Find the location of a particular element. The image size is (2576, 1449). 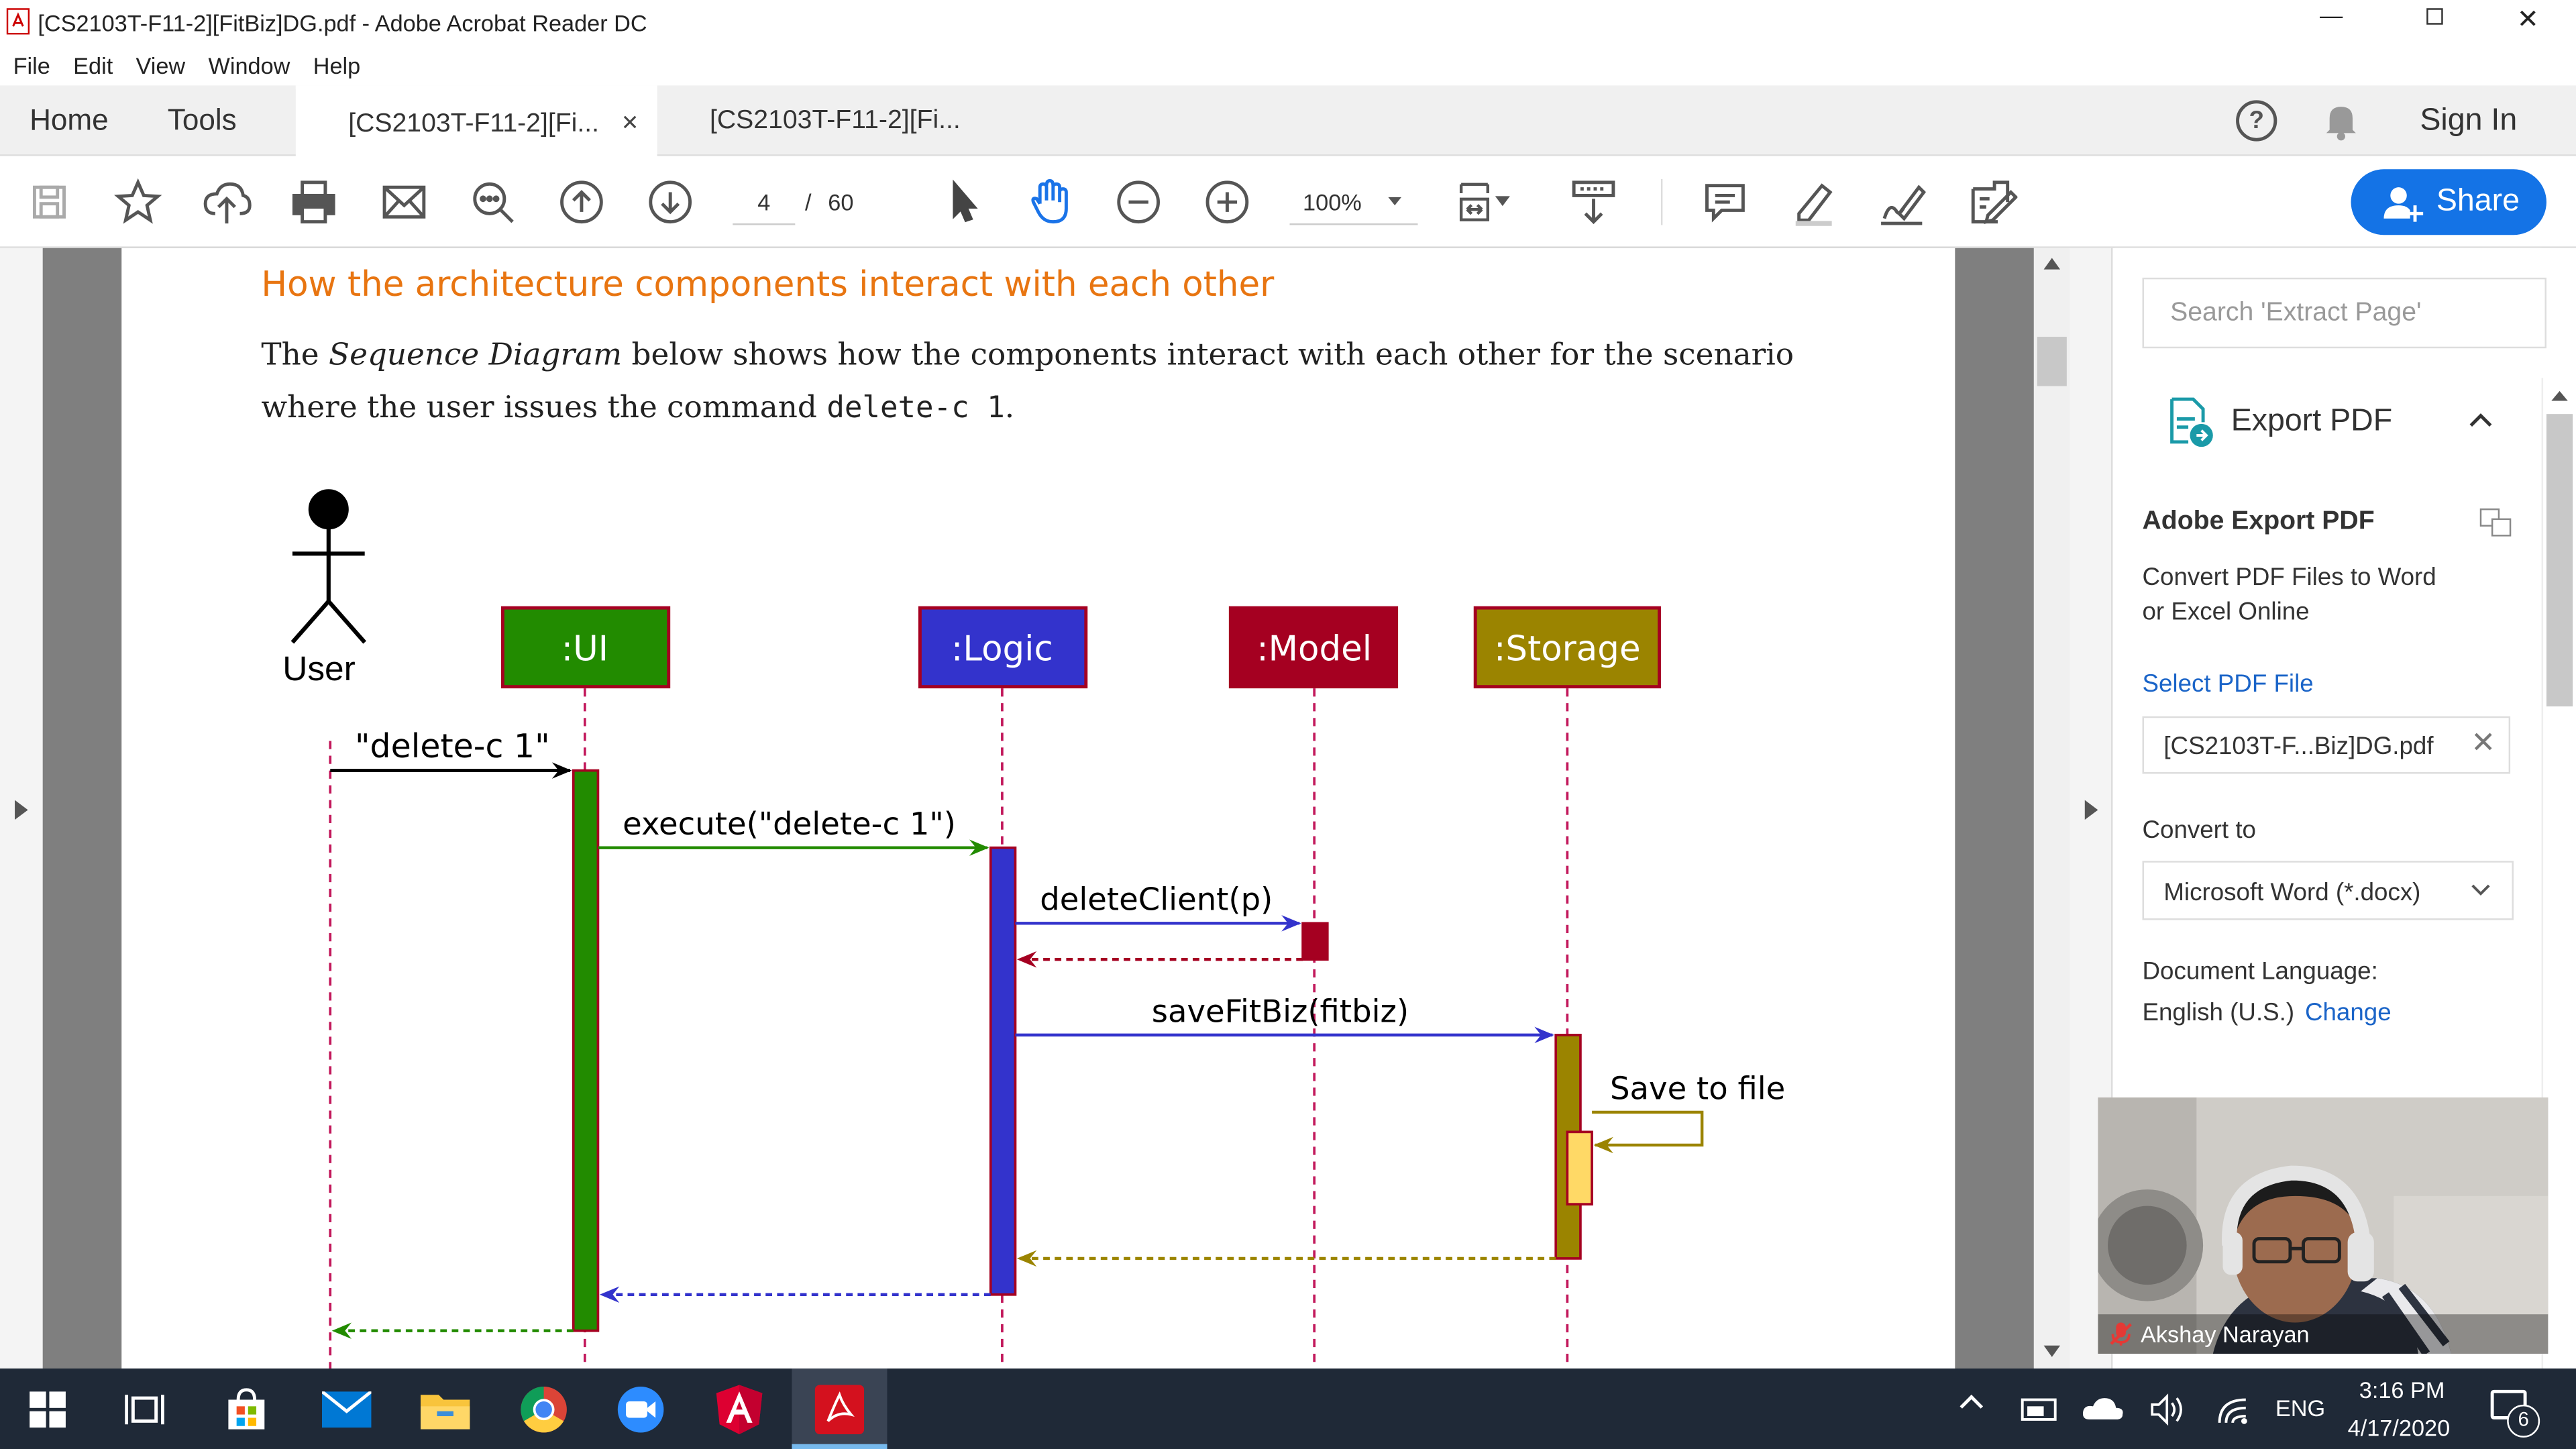

selected-file-name: [CS2103T-F...Biz]DG.pdf is located at coordinates (2298, 747).